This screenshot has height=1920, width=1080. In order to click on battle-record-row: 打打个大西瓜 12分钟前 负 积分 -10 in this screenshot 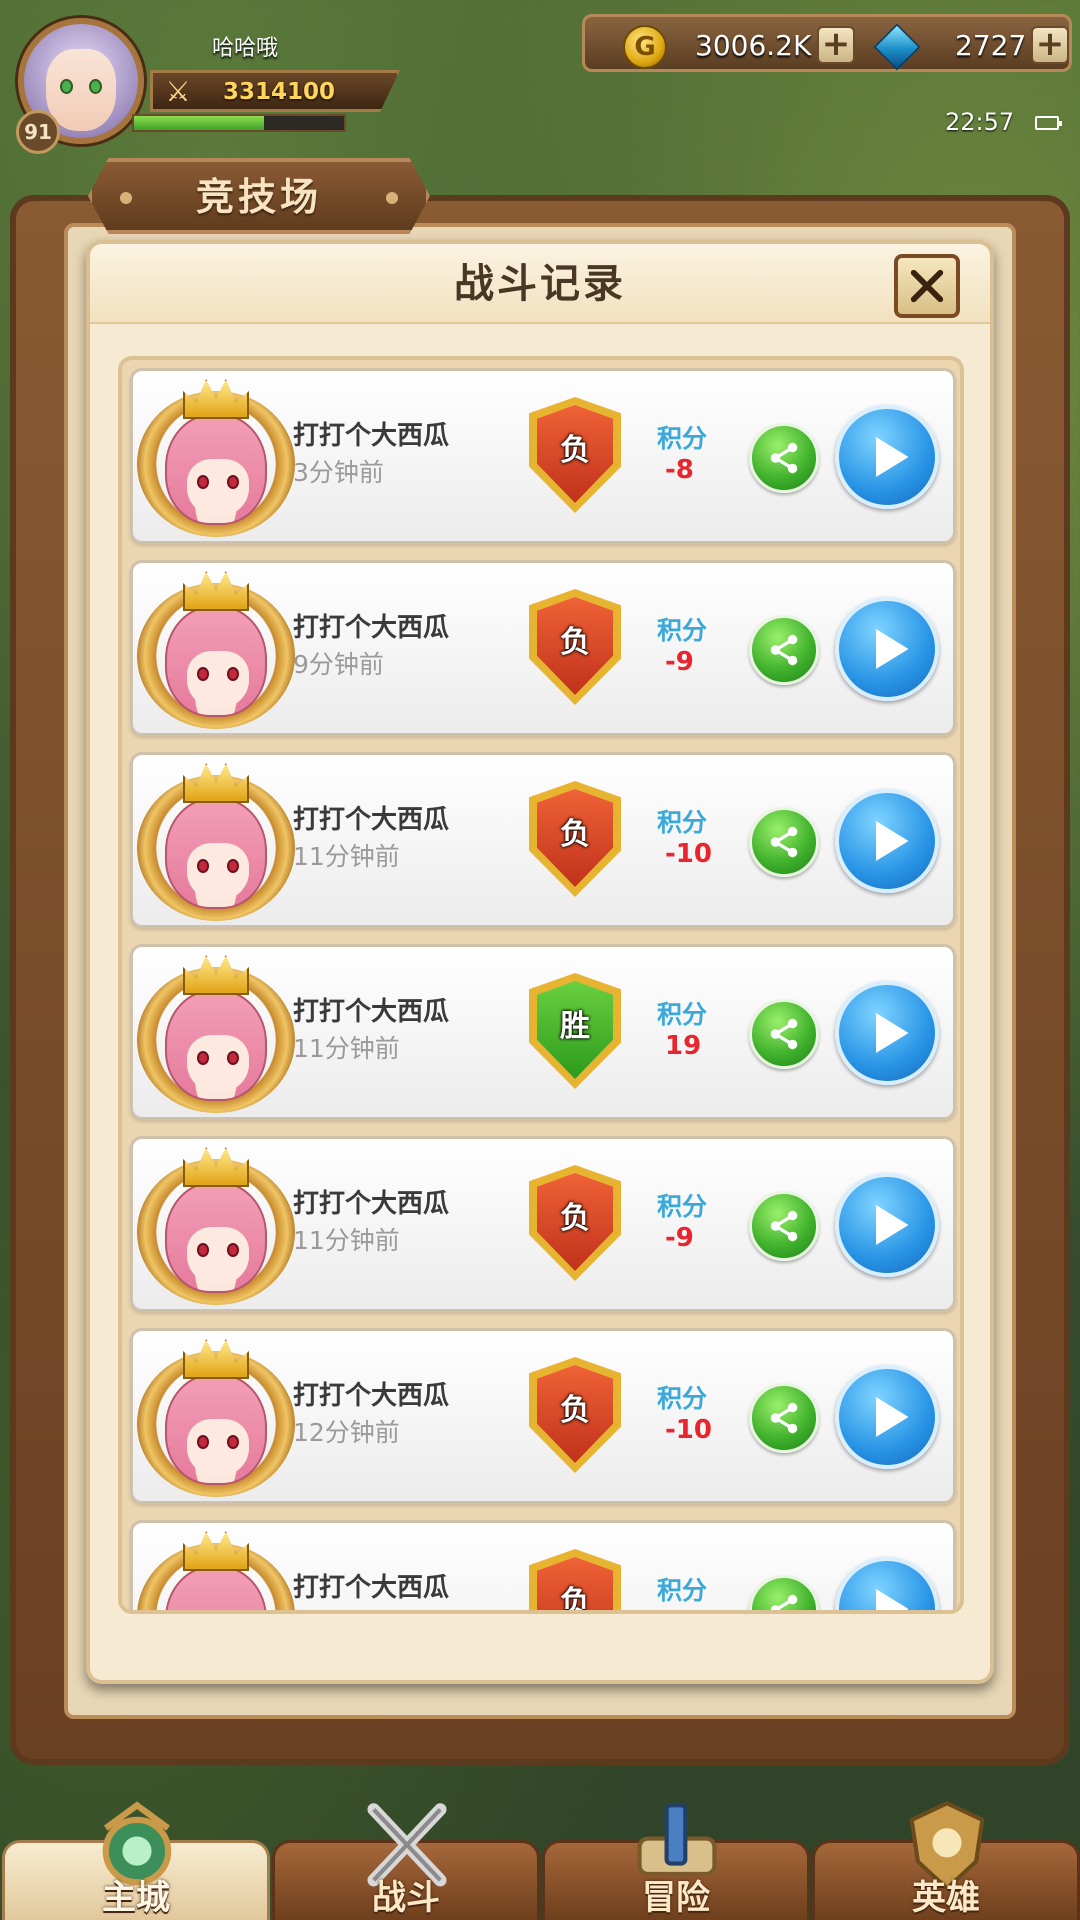, I will do `click(543, 1416)`.